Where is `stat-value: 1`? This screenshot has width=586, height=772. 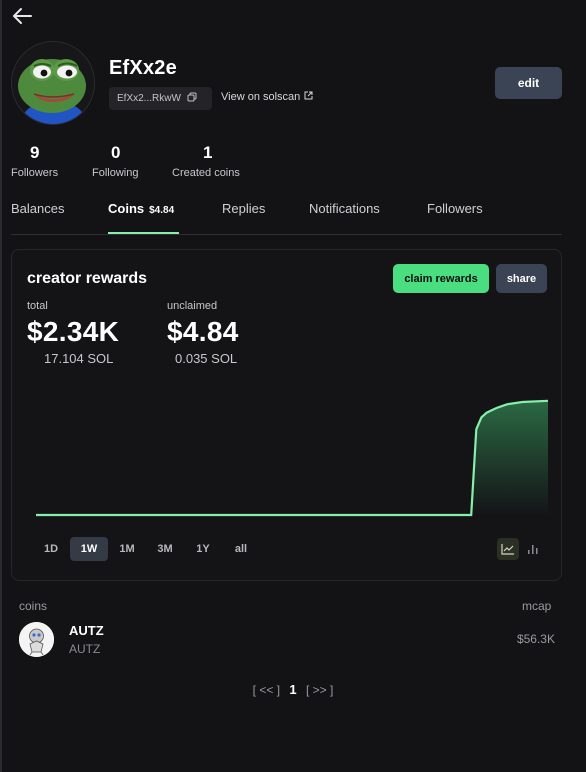 stat-value: 1 is located at coordinates (208, 152).